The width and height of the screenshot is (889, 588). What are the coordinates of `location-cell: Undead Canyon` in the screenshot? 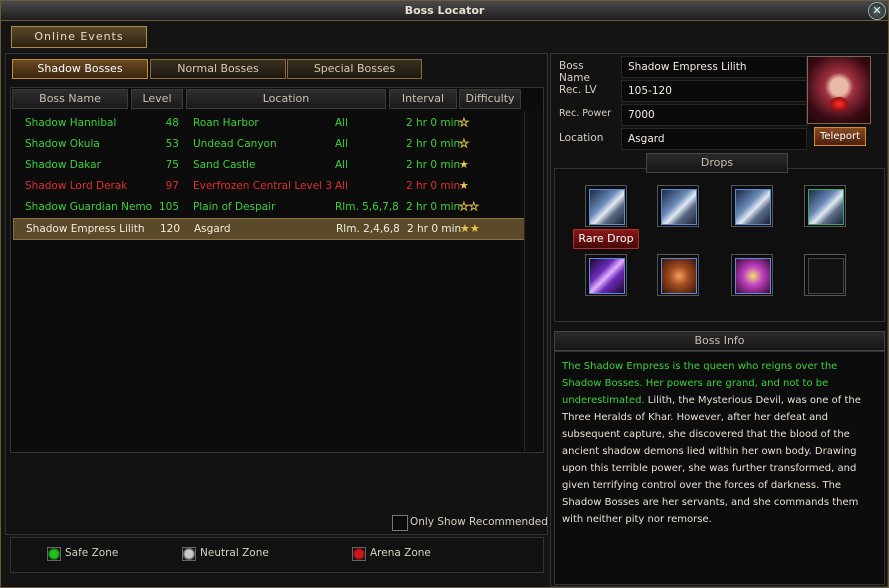 It's located at (235, 144).